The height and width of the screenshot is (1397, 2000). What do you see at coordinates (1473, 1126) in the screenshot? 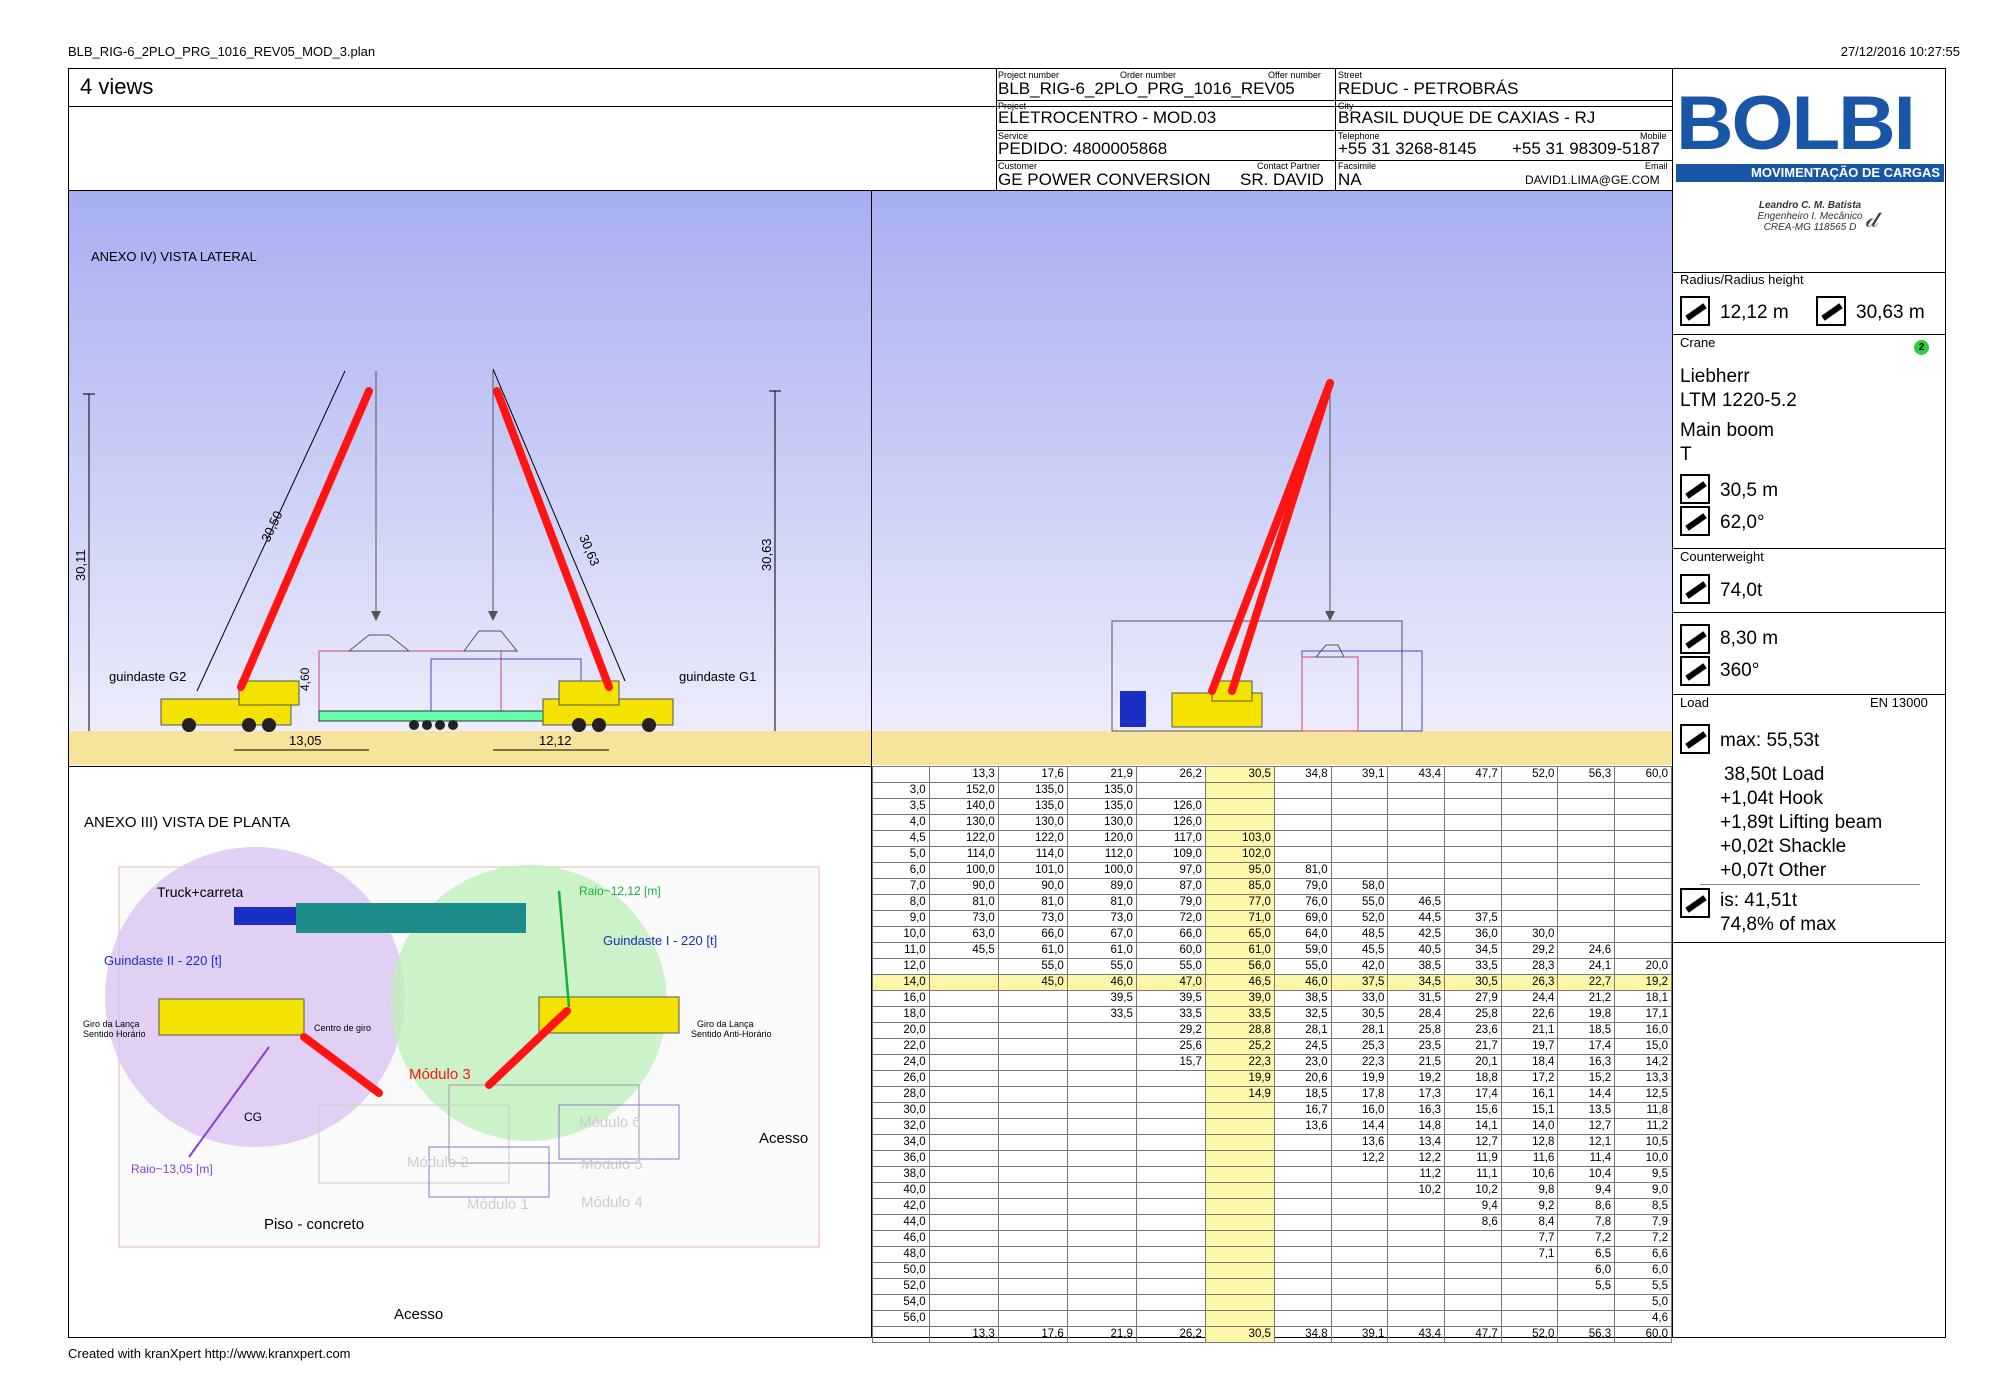
I see `load-chart-cell: 14,1` at bounding box center [1473, 1126].